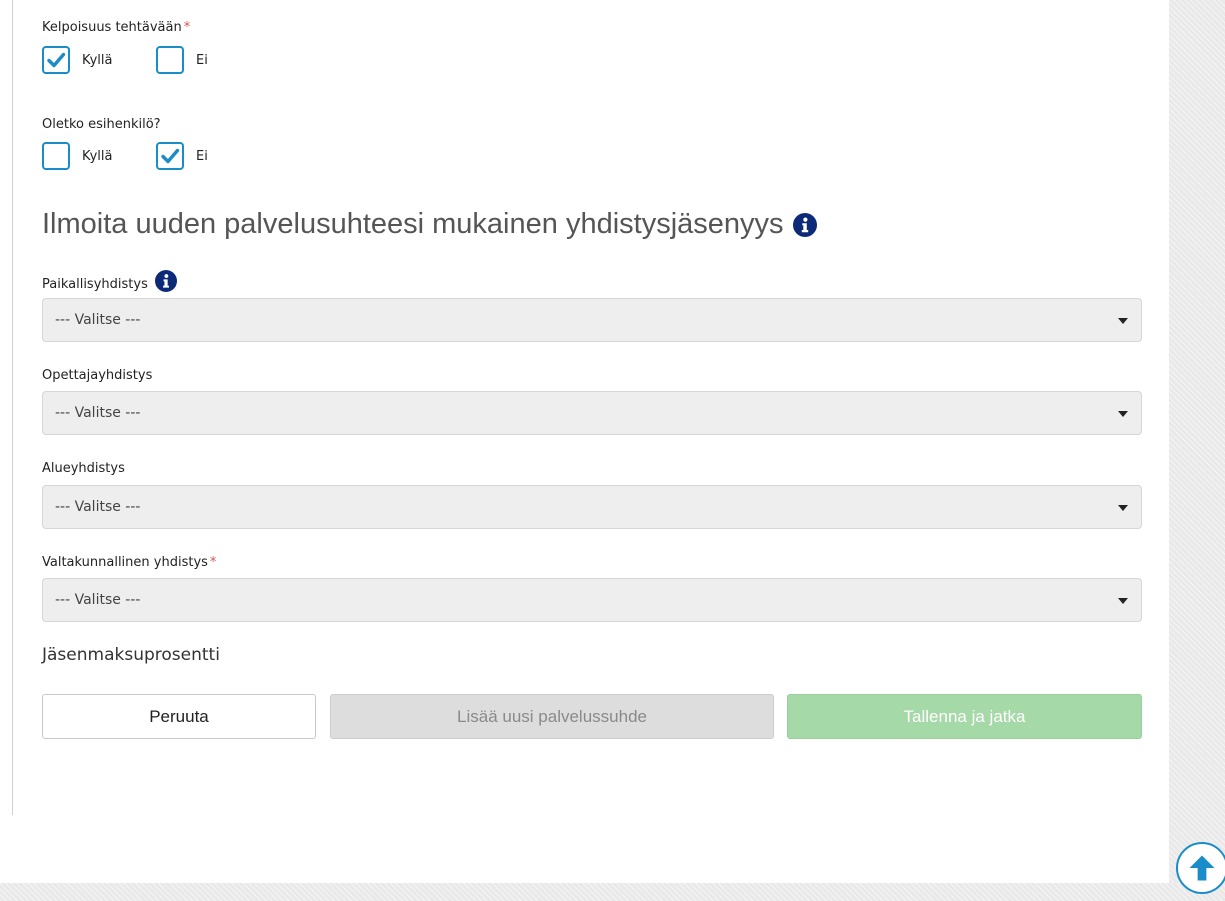 This screenshot has width=1225, height=901. What do you see at coordinates (97, 156) in the screenshot?
I see `supervisor-yes-label: Kyllä` at bounding box center [97, 156].